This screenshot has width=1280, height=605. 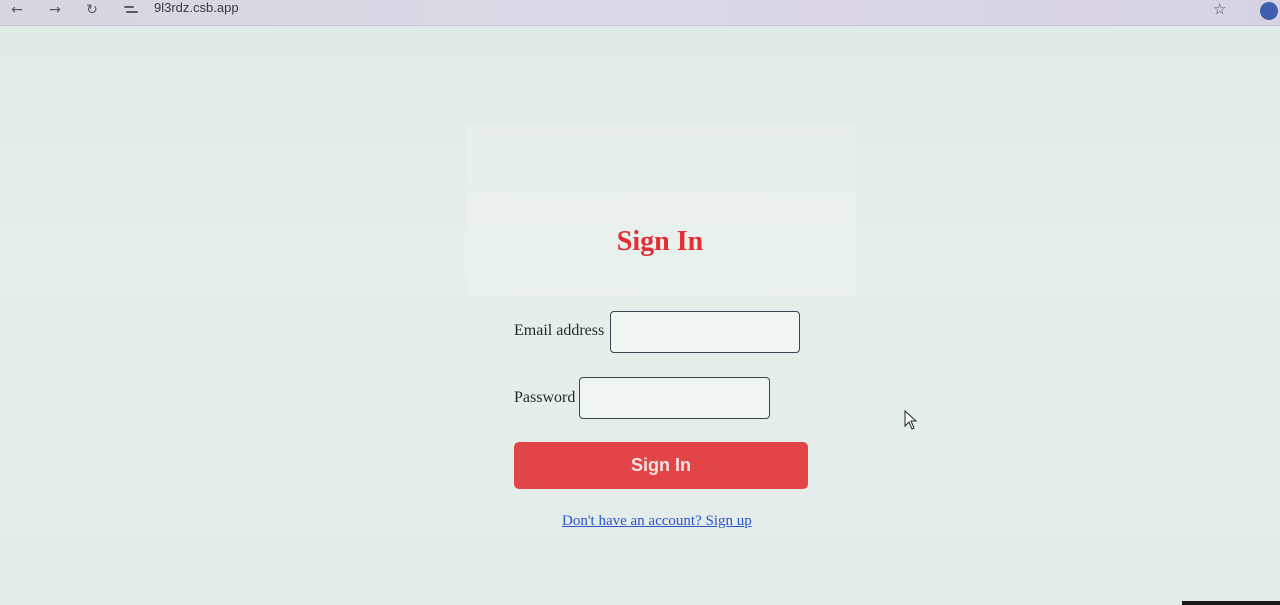 What do you see at coordinates (657, 521) in the screenshot?
I see `sign-up-link: Don't have an account? Sign up` at bounding box center [657, 521].